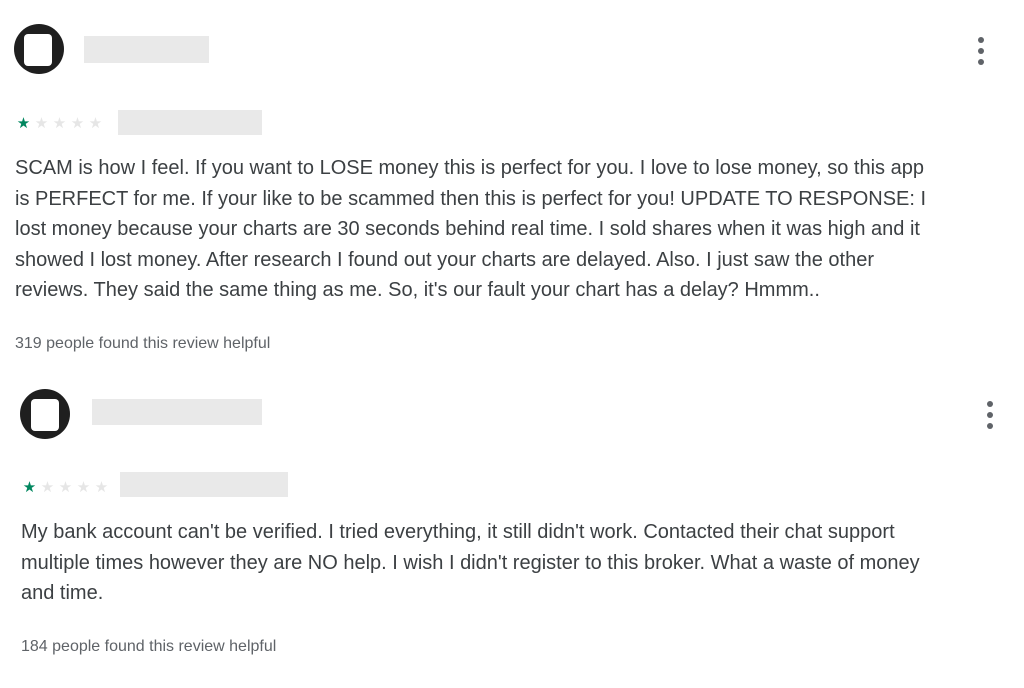 The height and width of the screenshot is (688, 1024). What do you see at coordinates (149, 646) in the screenshot?
I see `helpful-count: 184 people found this review helpful` at bounding box center [149, 646].